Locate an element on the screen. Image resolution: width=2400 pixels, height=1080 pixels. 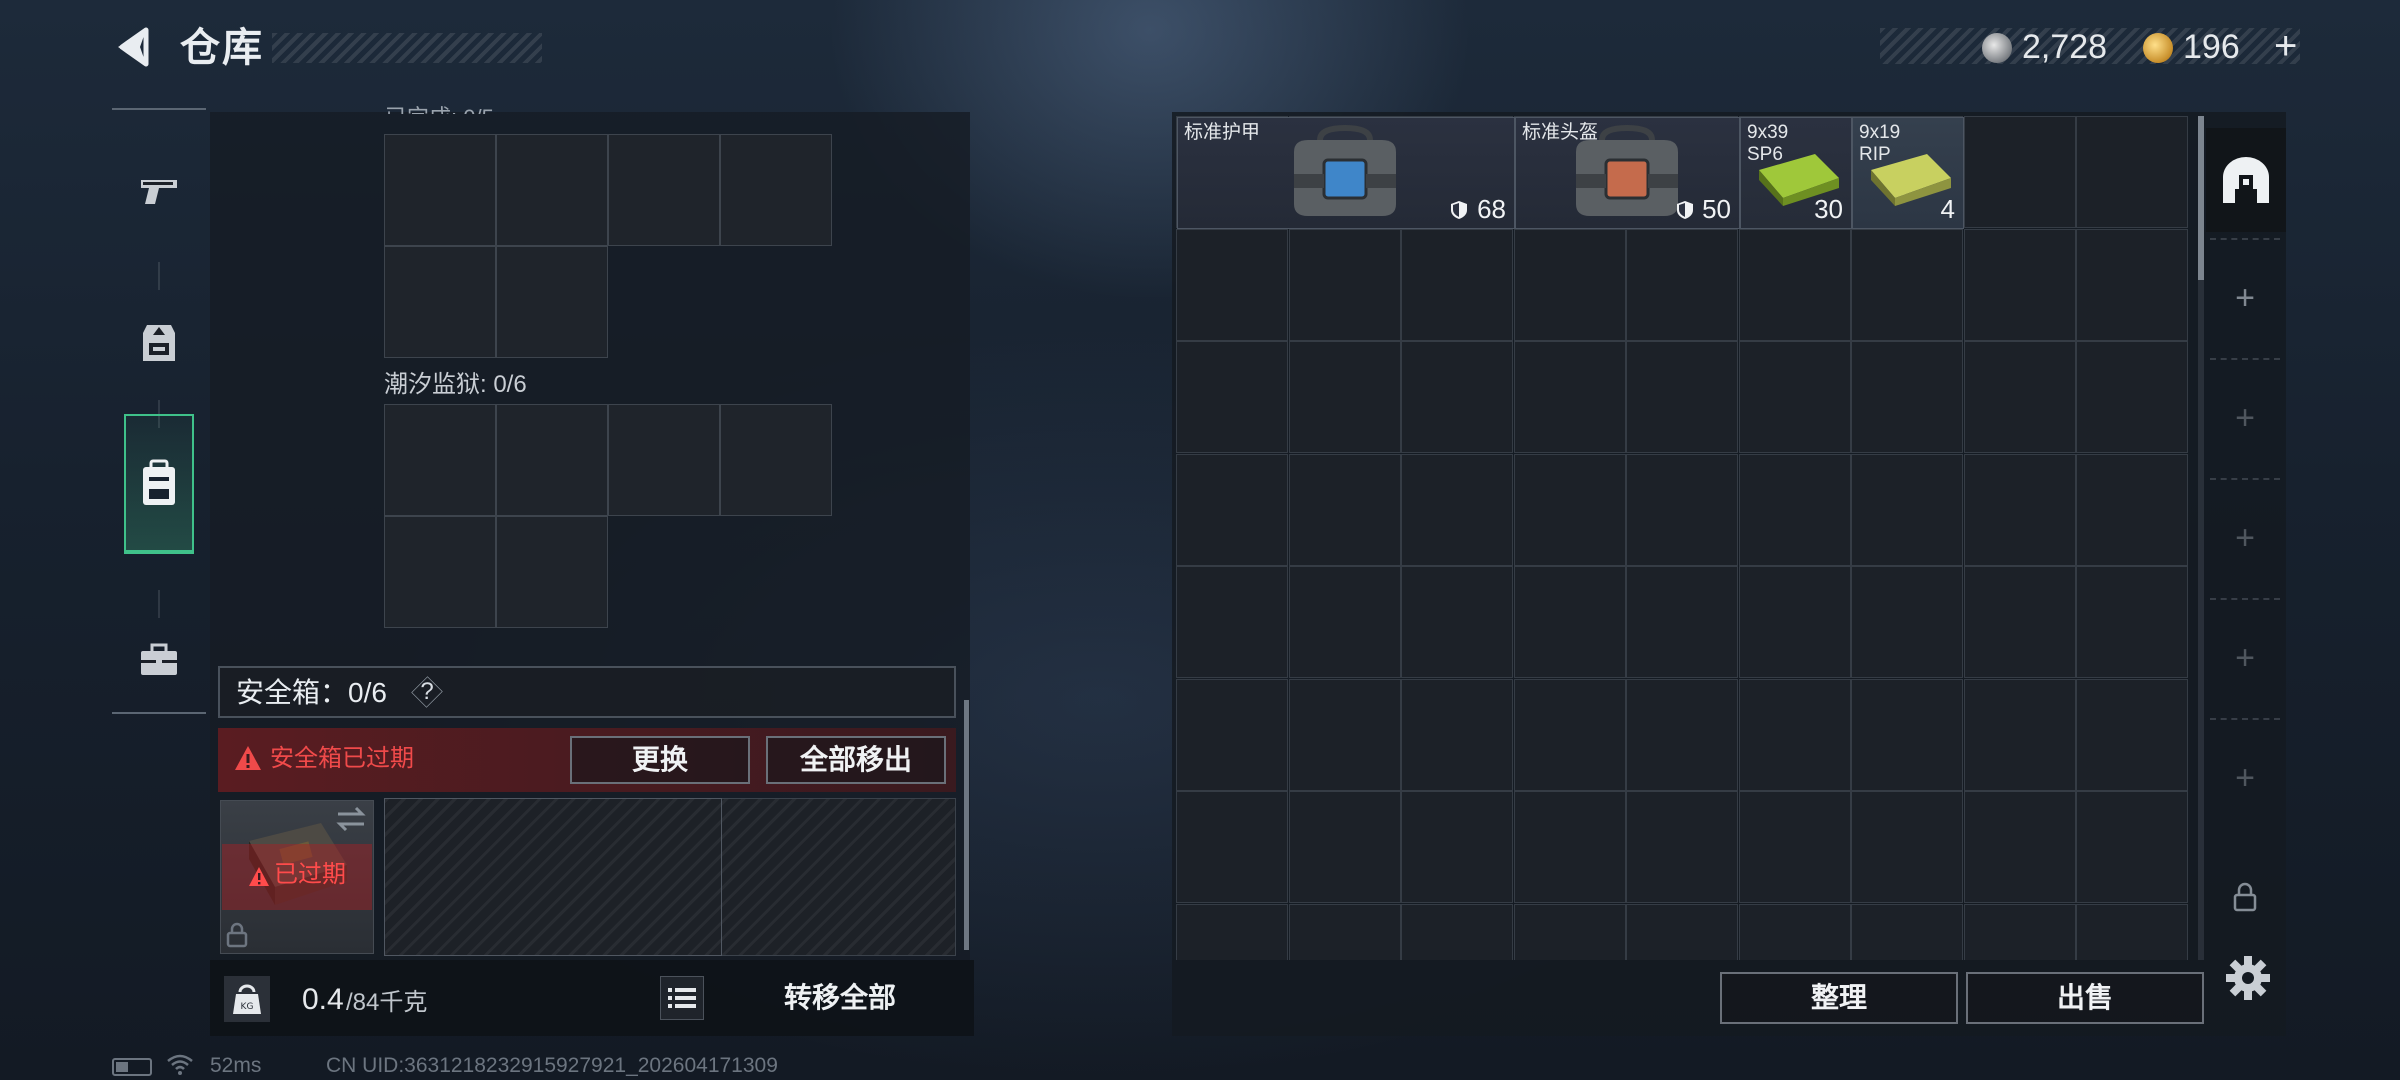
storage-tab-add-2: + is located at coordinates (2245, 417).